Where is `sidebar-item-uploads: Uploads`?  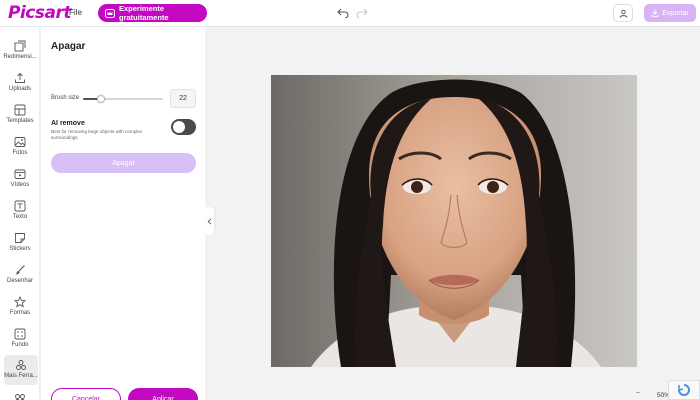
sidebar-item-uploads: Uploads is located at coordinates (20, 83).